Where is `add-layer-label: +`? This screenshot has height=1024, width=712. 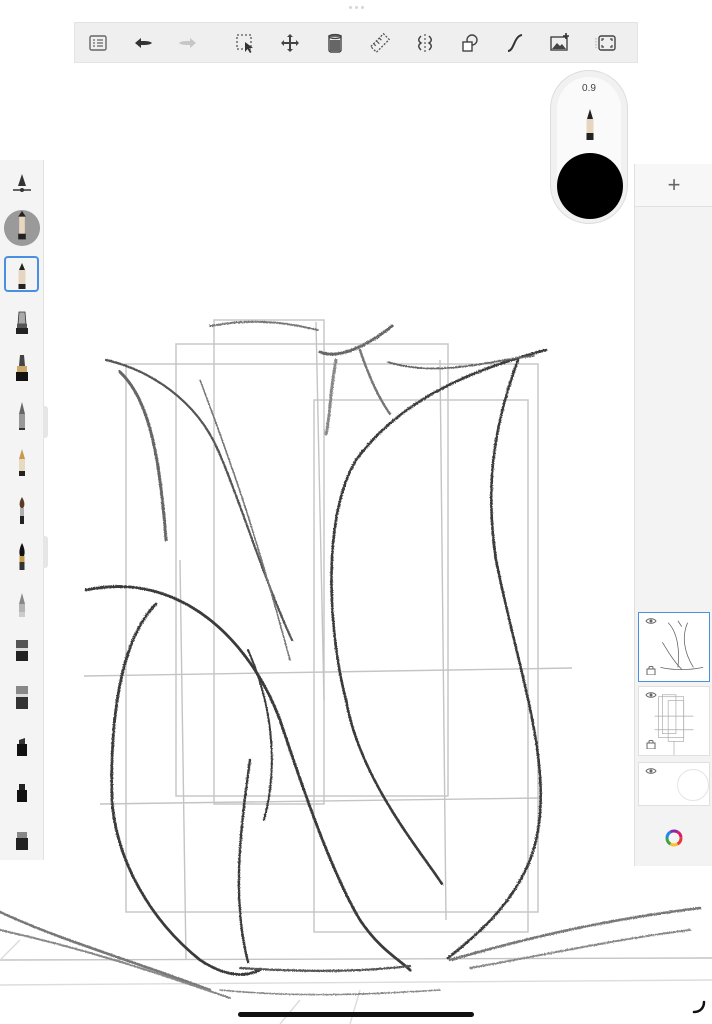
add-layer-label: + is located at coordinates (674, 184).